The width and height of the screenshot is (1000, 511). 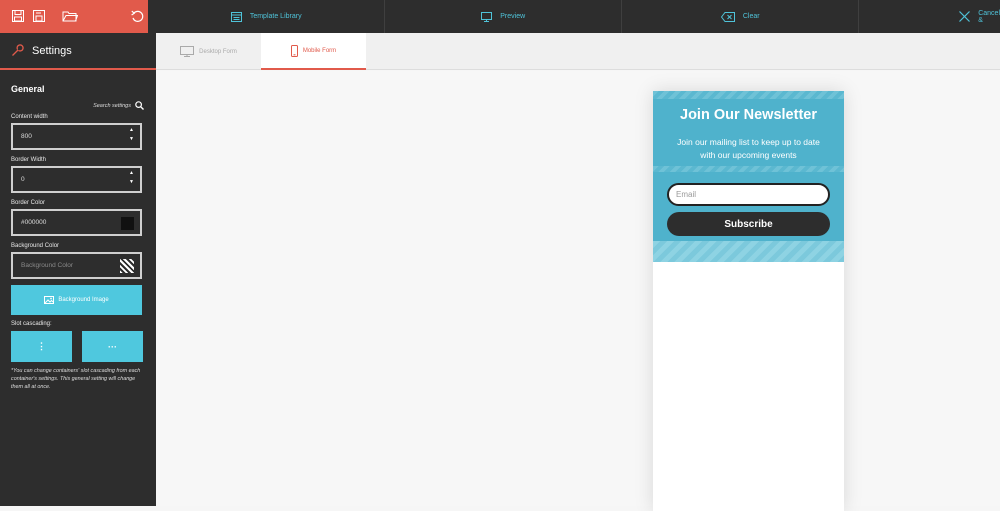 I want to click on background-color-label: Background Color, so click(x=35, y=246).